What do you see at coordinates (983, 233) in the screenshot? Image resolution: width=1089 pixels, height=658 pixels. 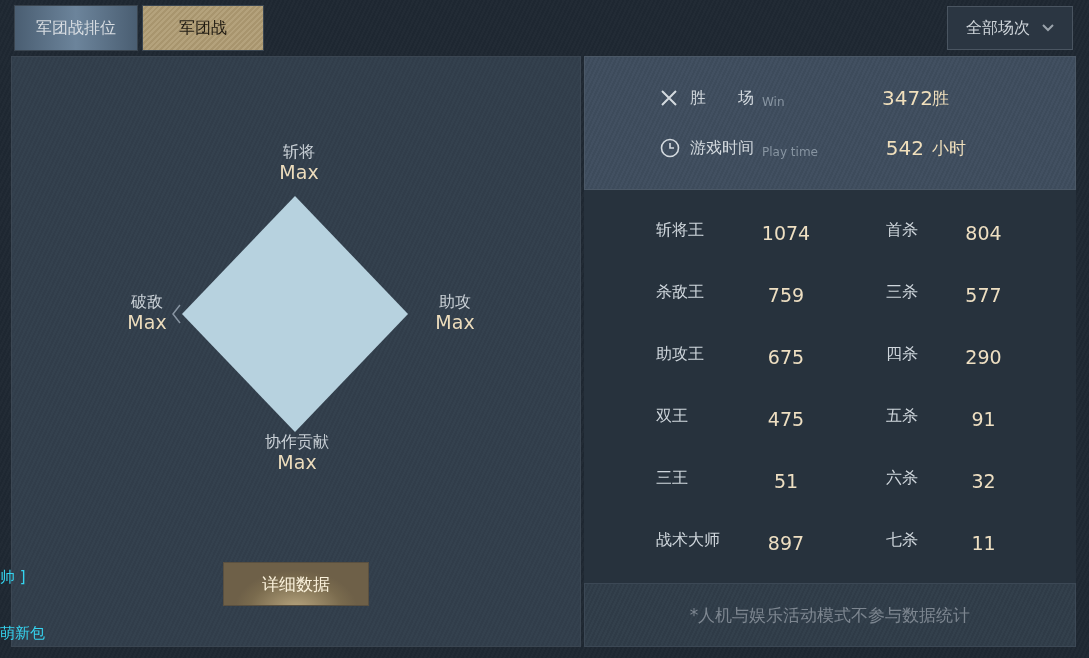 I see `stat-value: 804` at bounding box center [983, 233].